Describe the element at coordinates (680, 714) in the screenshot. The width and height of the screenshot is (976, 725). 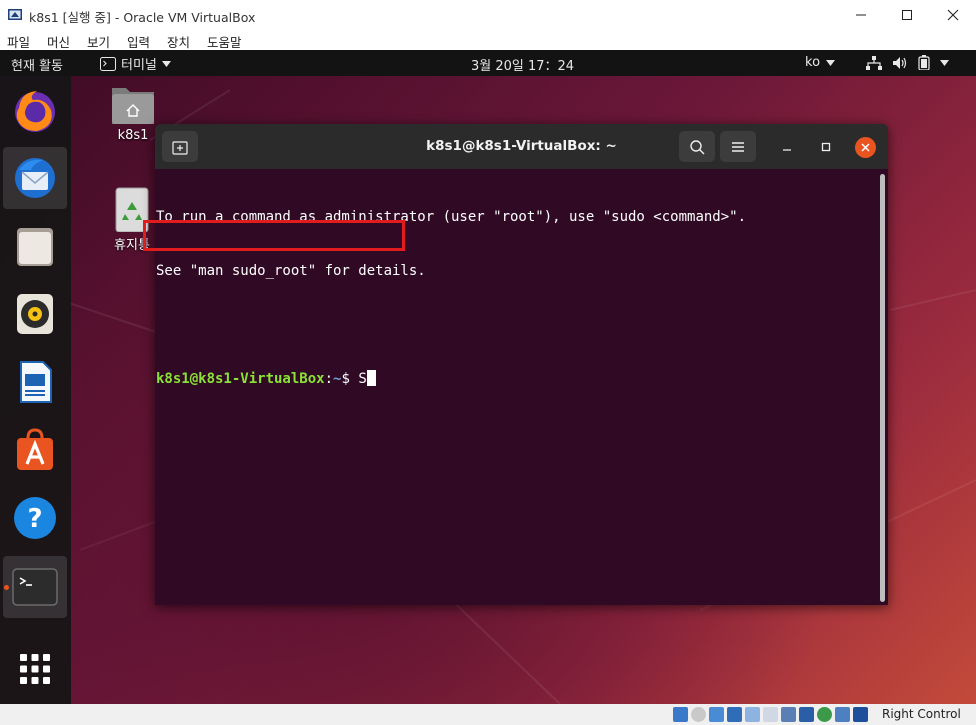
I see `hard-disk-icon` at that location.